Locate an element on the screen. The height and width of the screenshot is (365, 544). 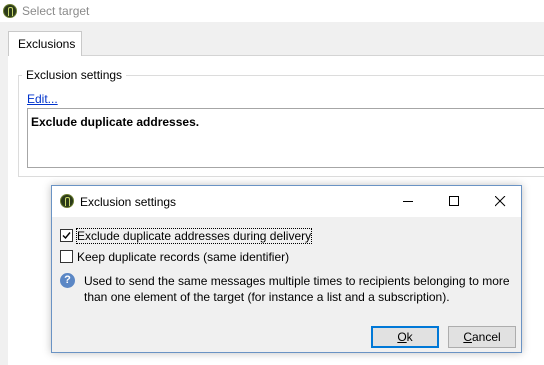
minimize-icon is located at coordinates (408, 201).